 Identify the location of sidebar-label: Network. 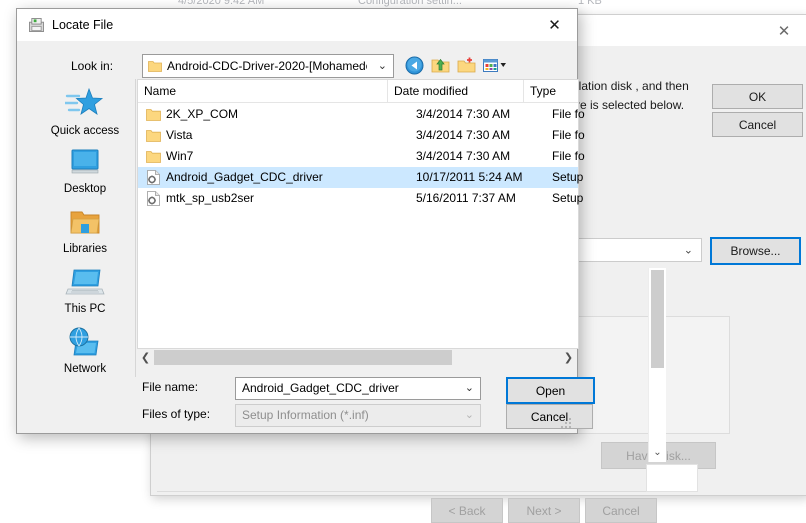
(85, 369).